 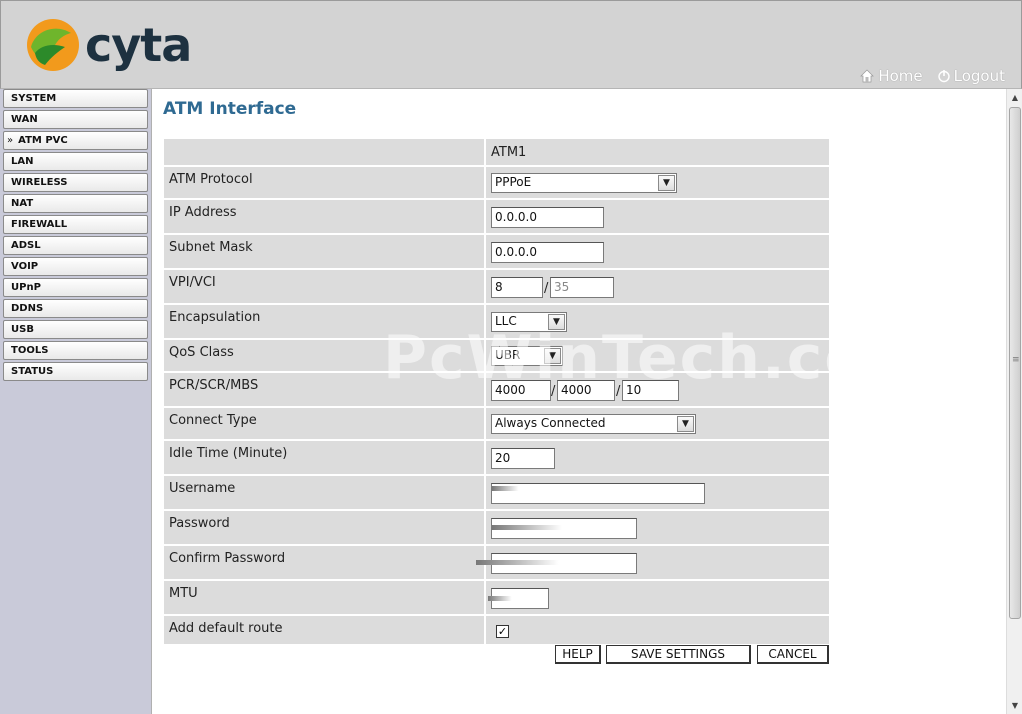 I want to click on logo-text: cyta, so click(x=138, y=45).